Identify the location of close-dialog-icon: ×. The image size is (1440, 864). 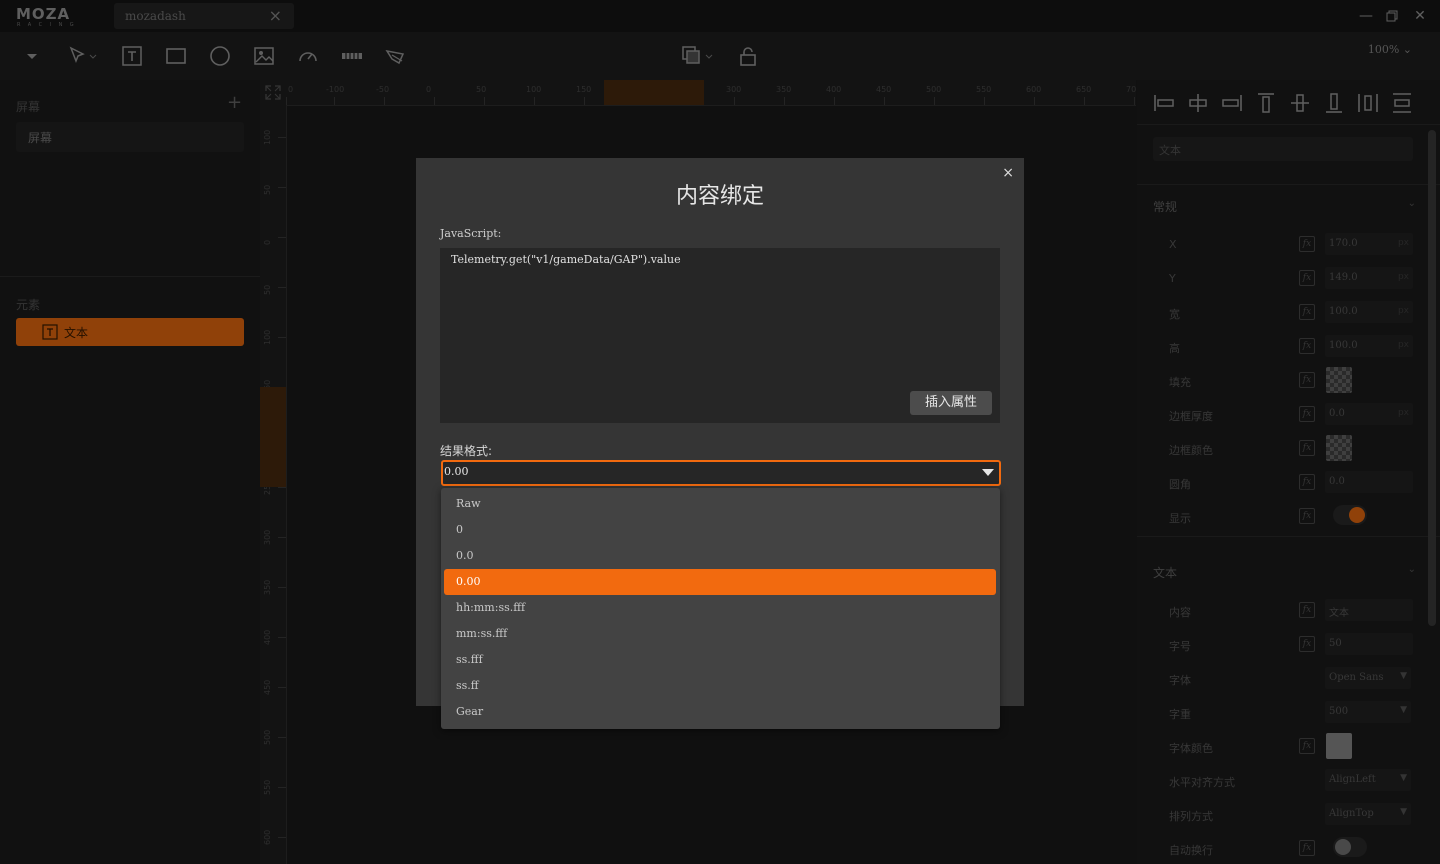
(1008, 173).